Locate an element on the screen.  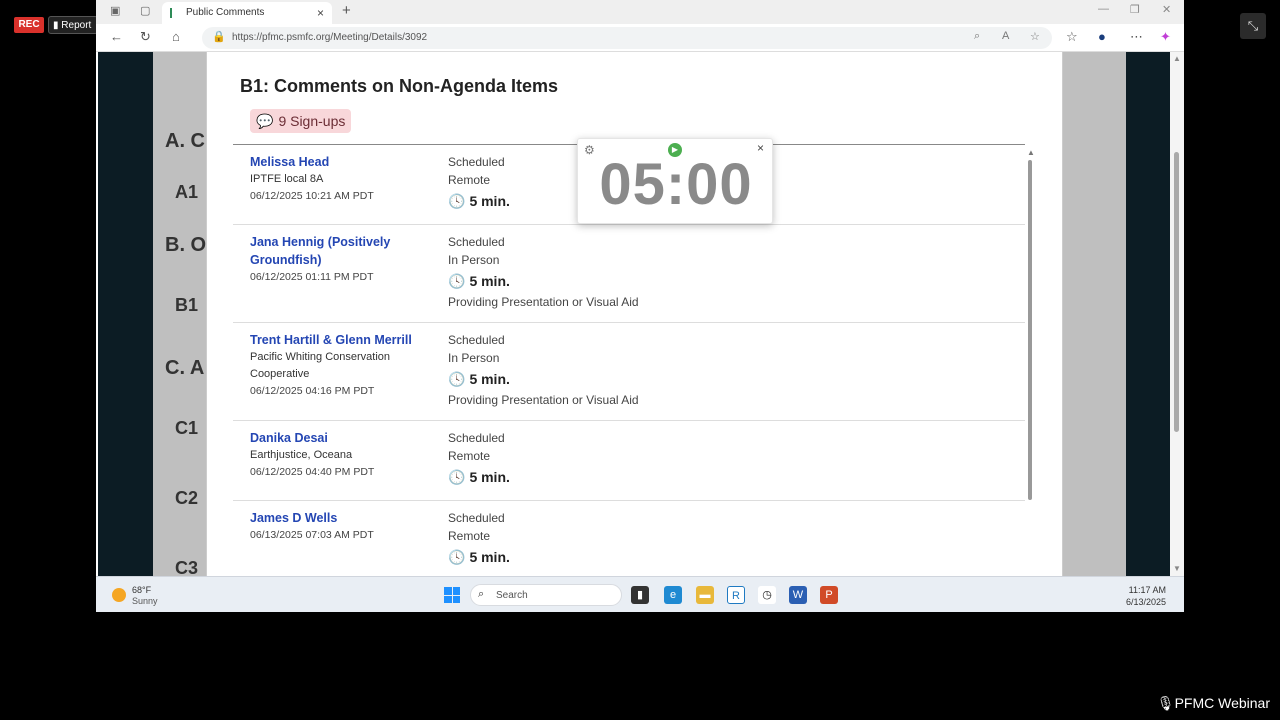
webinar-text: PFMC Webinar is located at coordinates (1222, 703).